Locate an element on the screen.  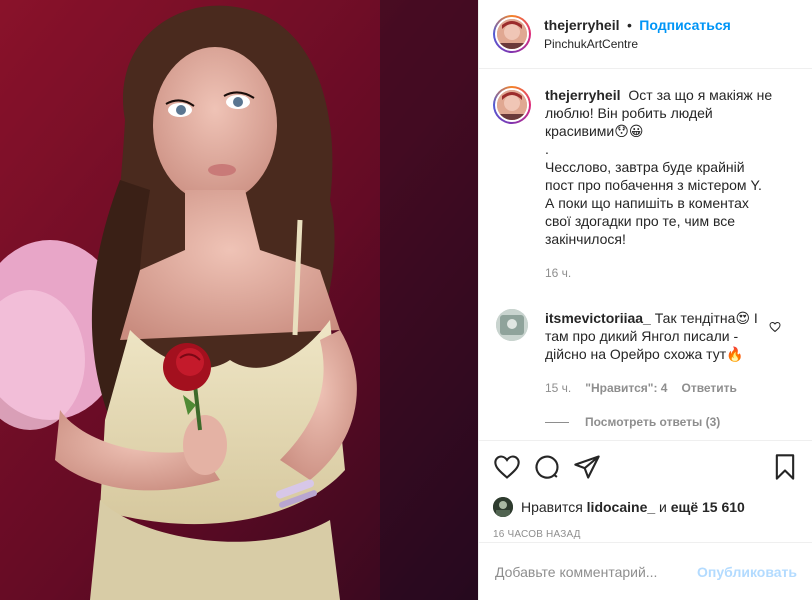
publish-button: Опубликовать is located at coordinates (747, 572).